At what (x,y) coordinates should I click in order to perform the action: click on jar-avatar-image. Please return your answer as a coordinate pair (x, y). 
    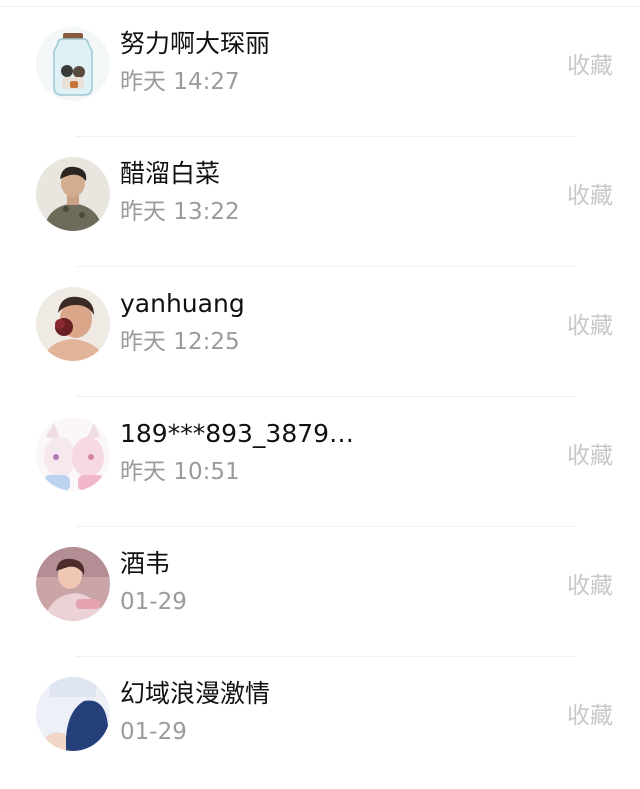
    Looking at the image, I should click on (73, 64).